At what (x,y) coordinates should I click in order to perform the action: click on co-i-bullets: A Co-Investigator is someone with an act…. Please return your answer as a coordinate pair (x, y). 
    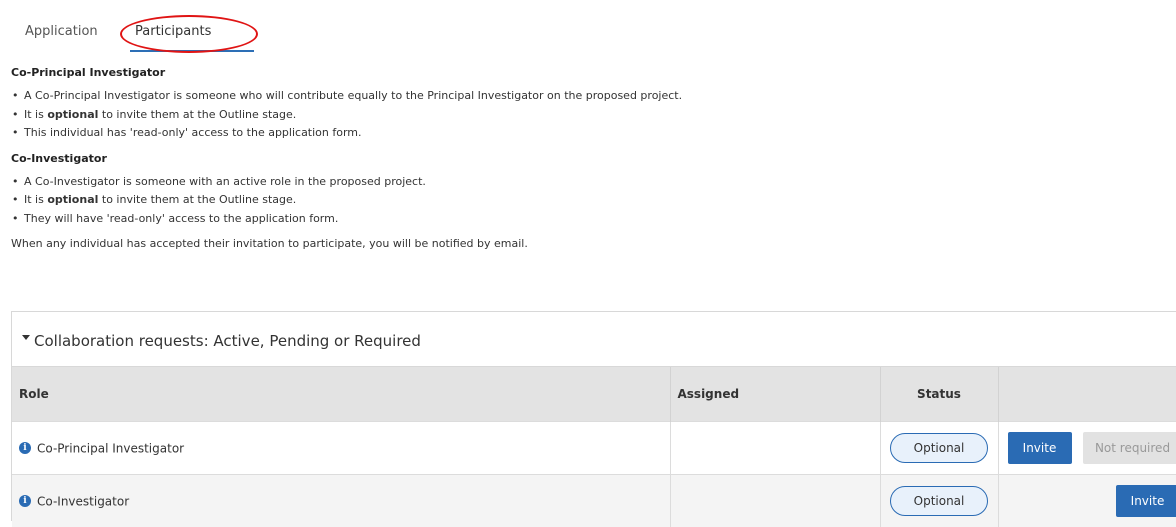
    Looking at the image, I should click on (586, 201).